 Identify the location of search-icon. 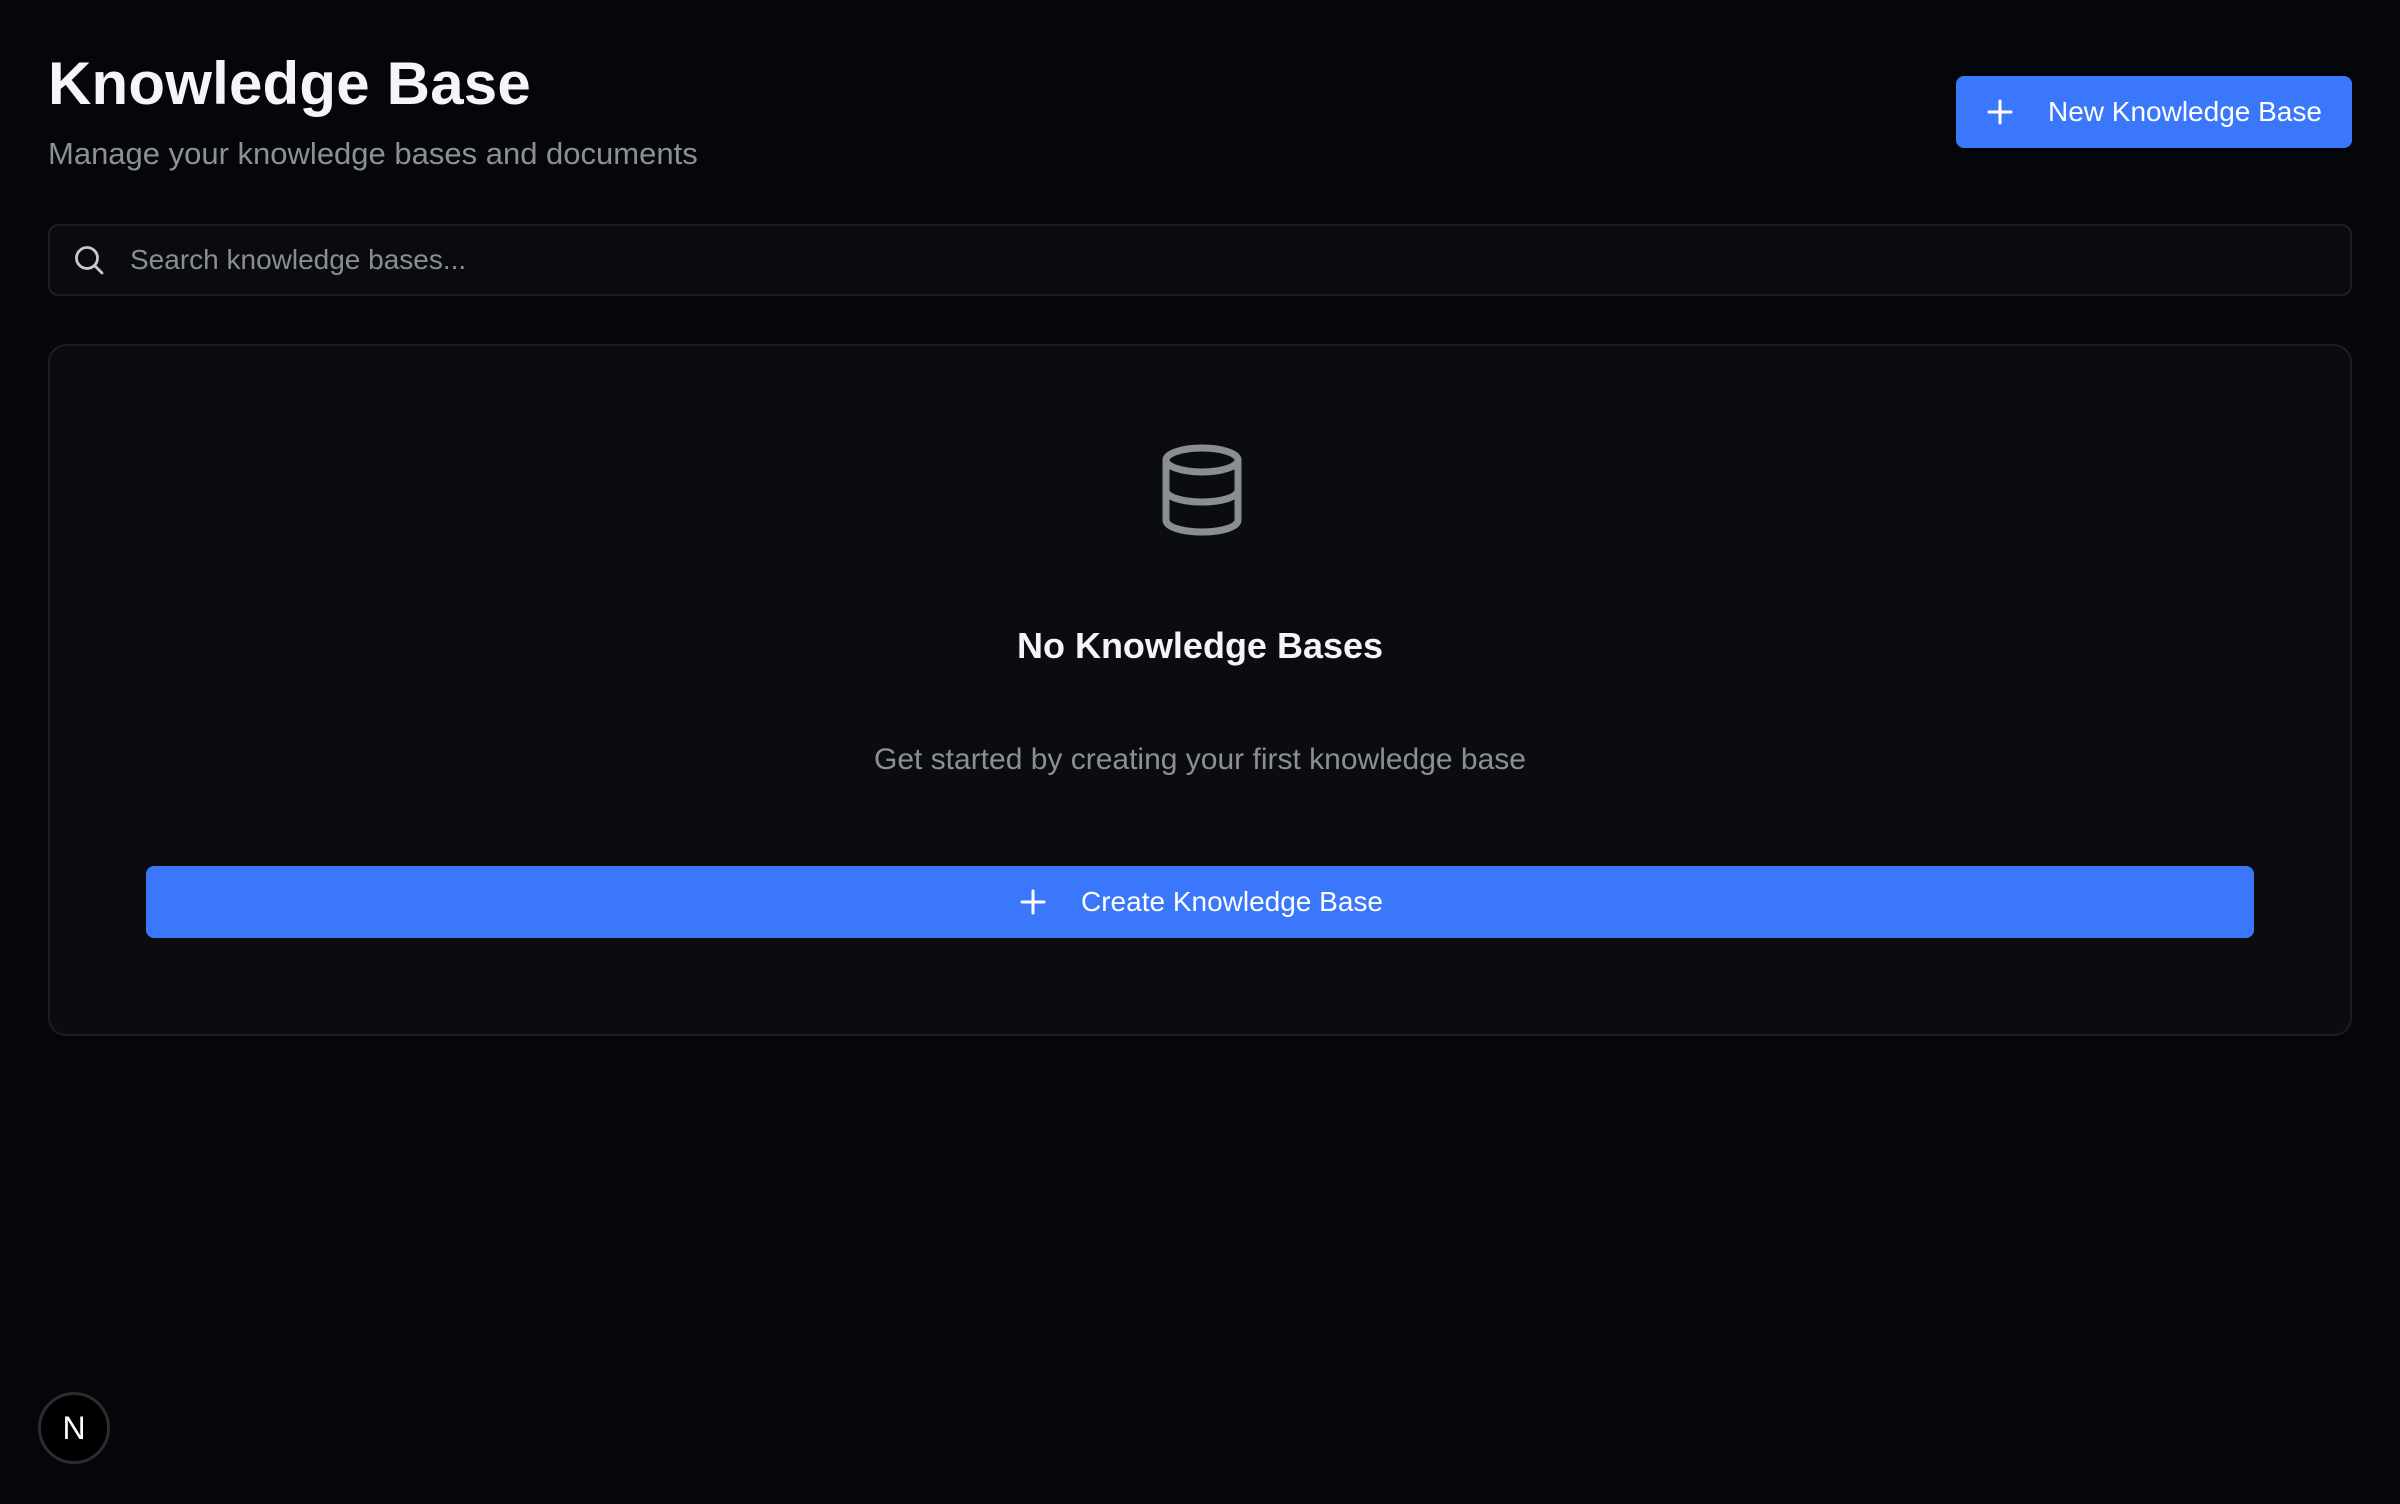
(89, 260).